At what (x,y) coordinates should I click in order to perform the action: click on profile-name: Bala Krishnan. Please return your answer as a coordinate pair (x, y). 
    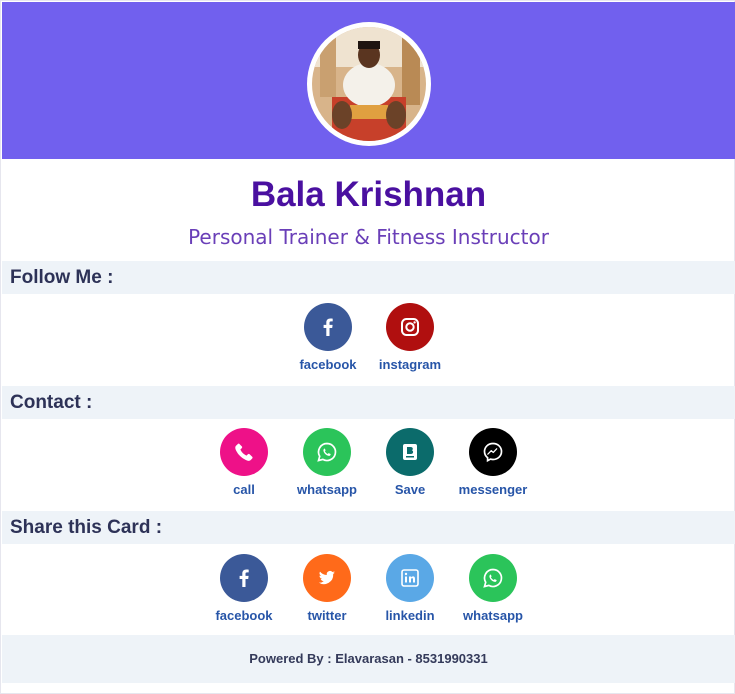
    Looking at the image, I should click on (368, 194).